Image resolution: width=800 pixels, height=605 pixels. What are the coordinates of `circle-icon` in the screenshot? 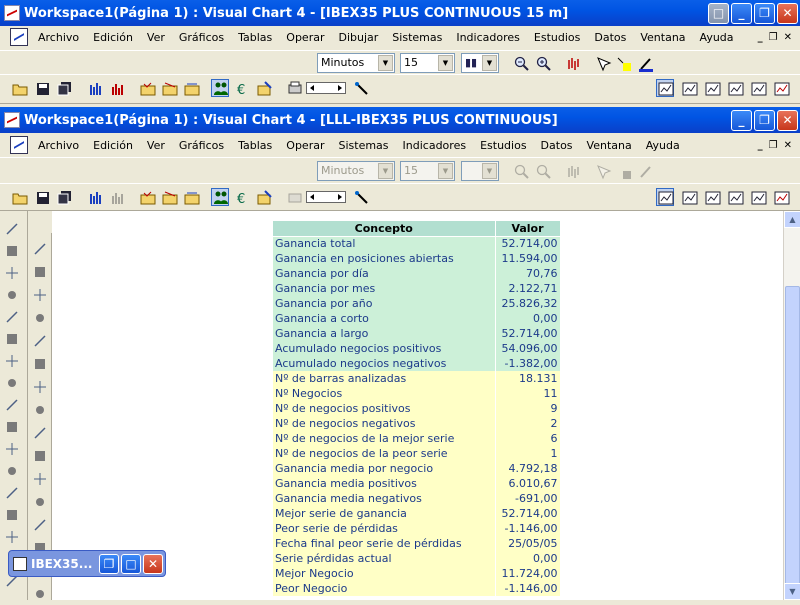 It's located at (13, 538).